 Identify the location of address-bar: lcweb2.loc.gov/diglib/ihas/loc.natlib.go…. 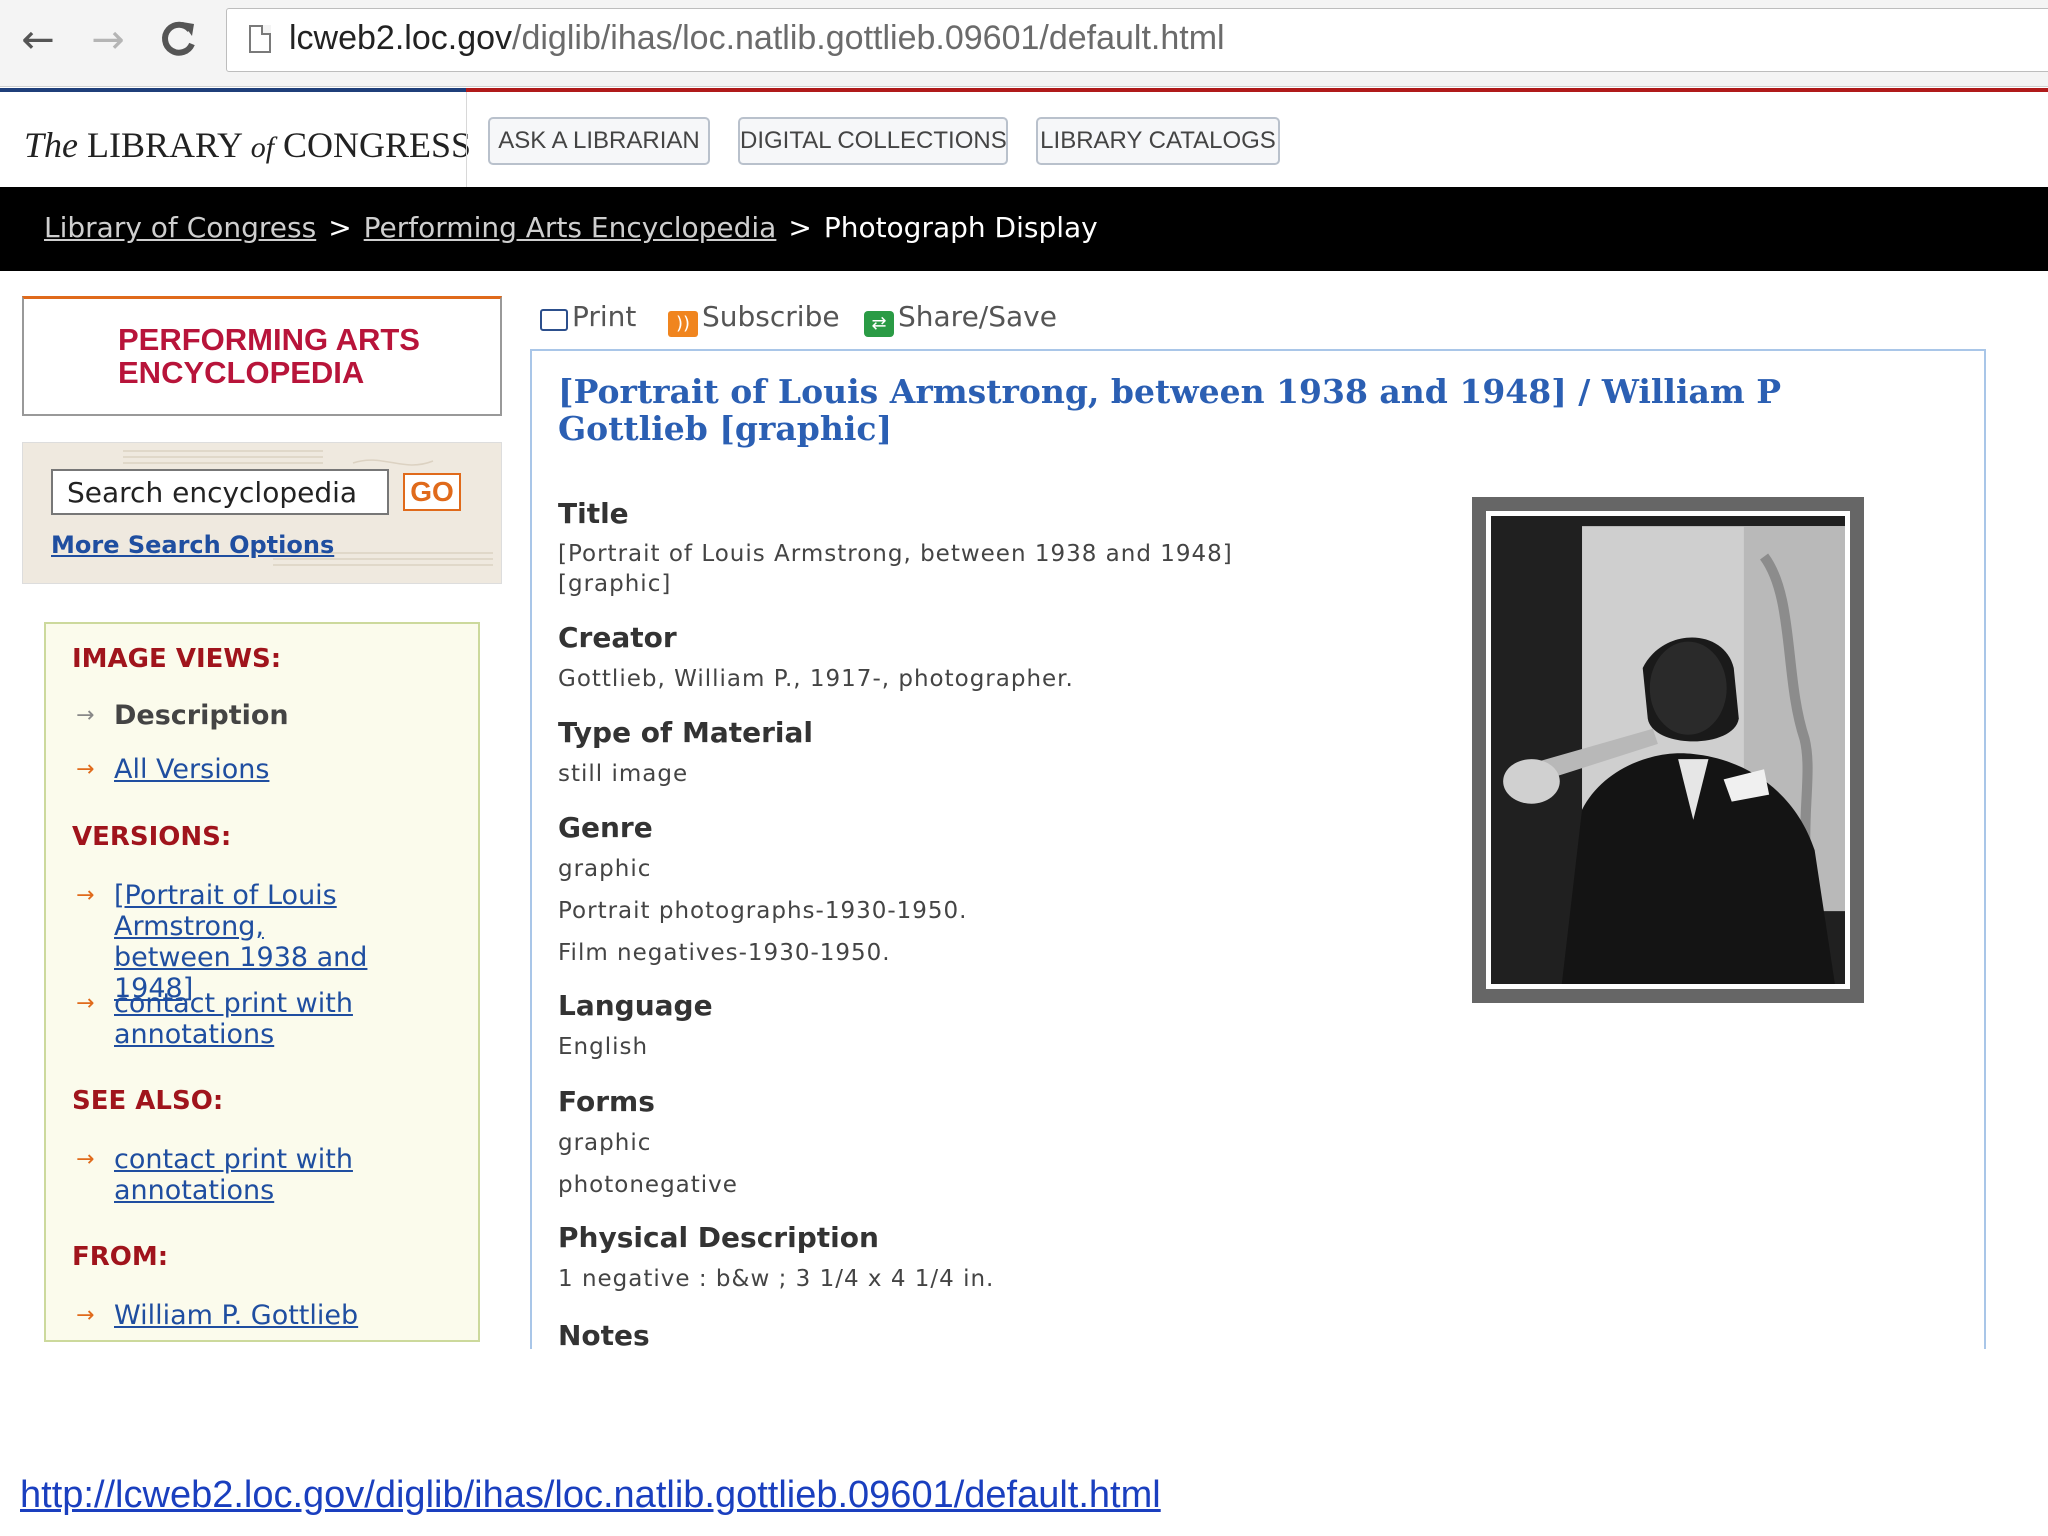
(1137, 40).